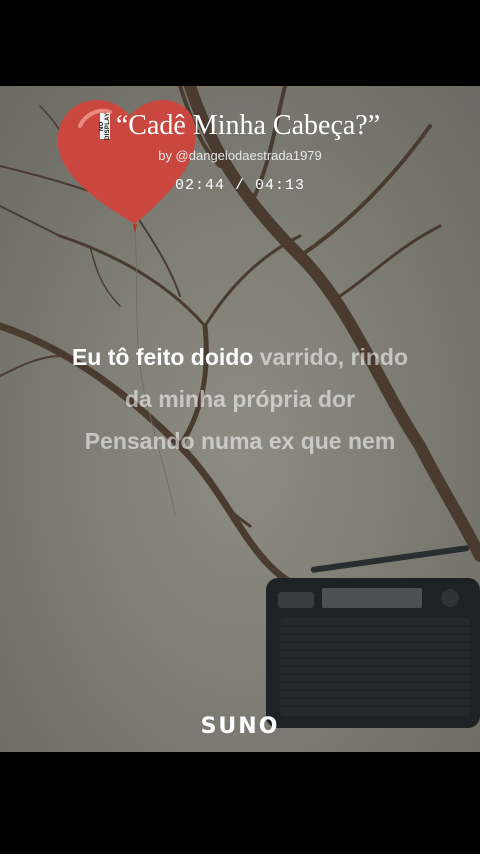  Describe the element at coordinates (373, 636) in the screenshot. I see `radio-icon` at that location.